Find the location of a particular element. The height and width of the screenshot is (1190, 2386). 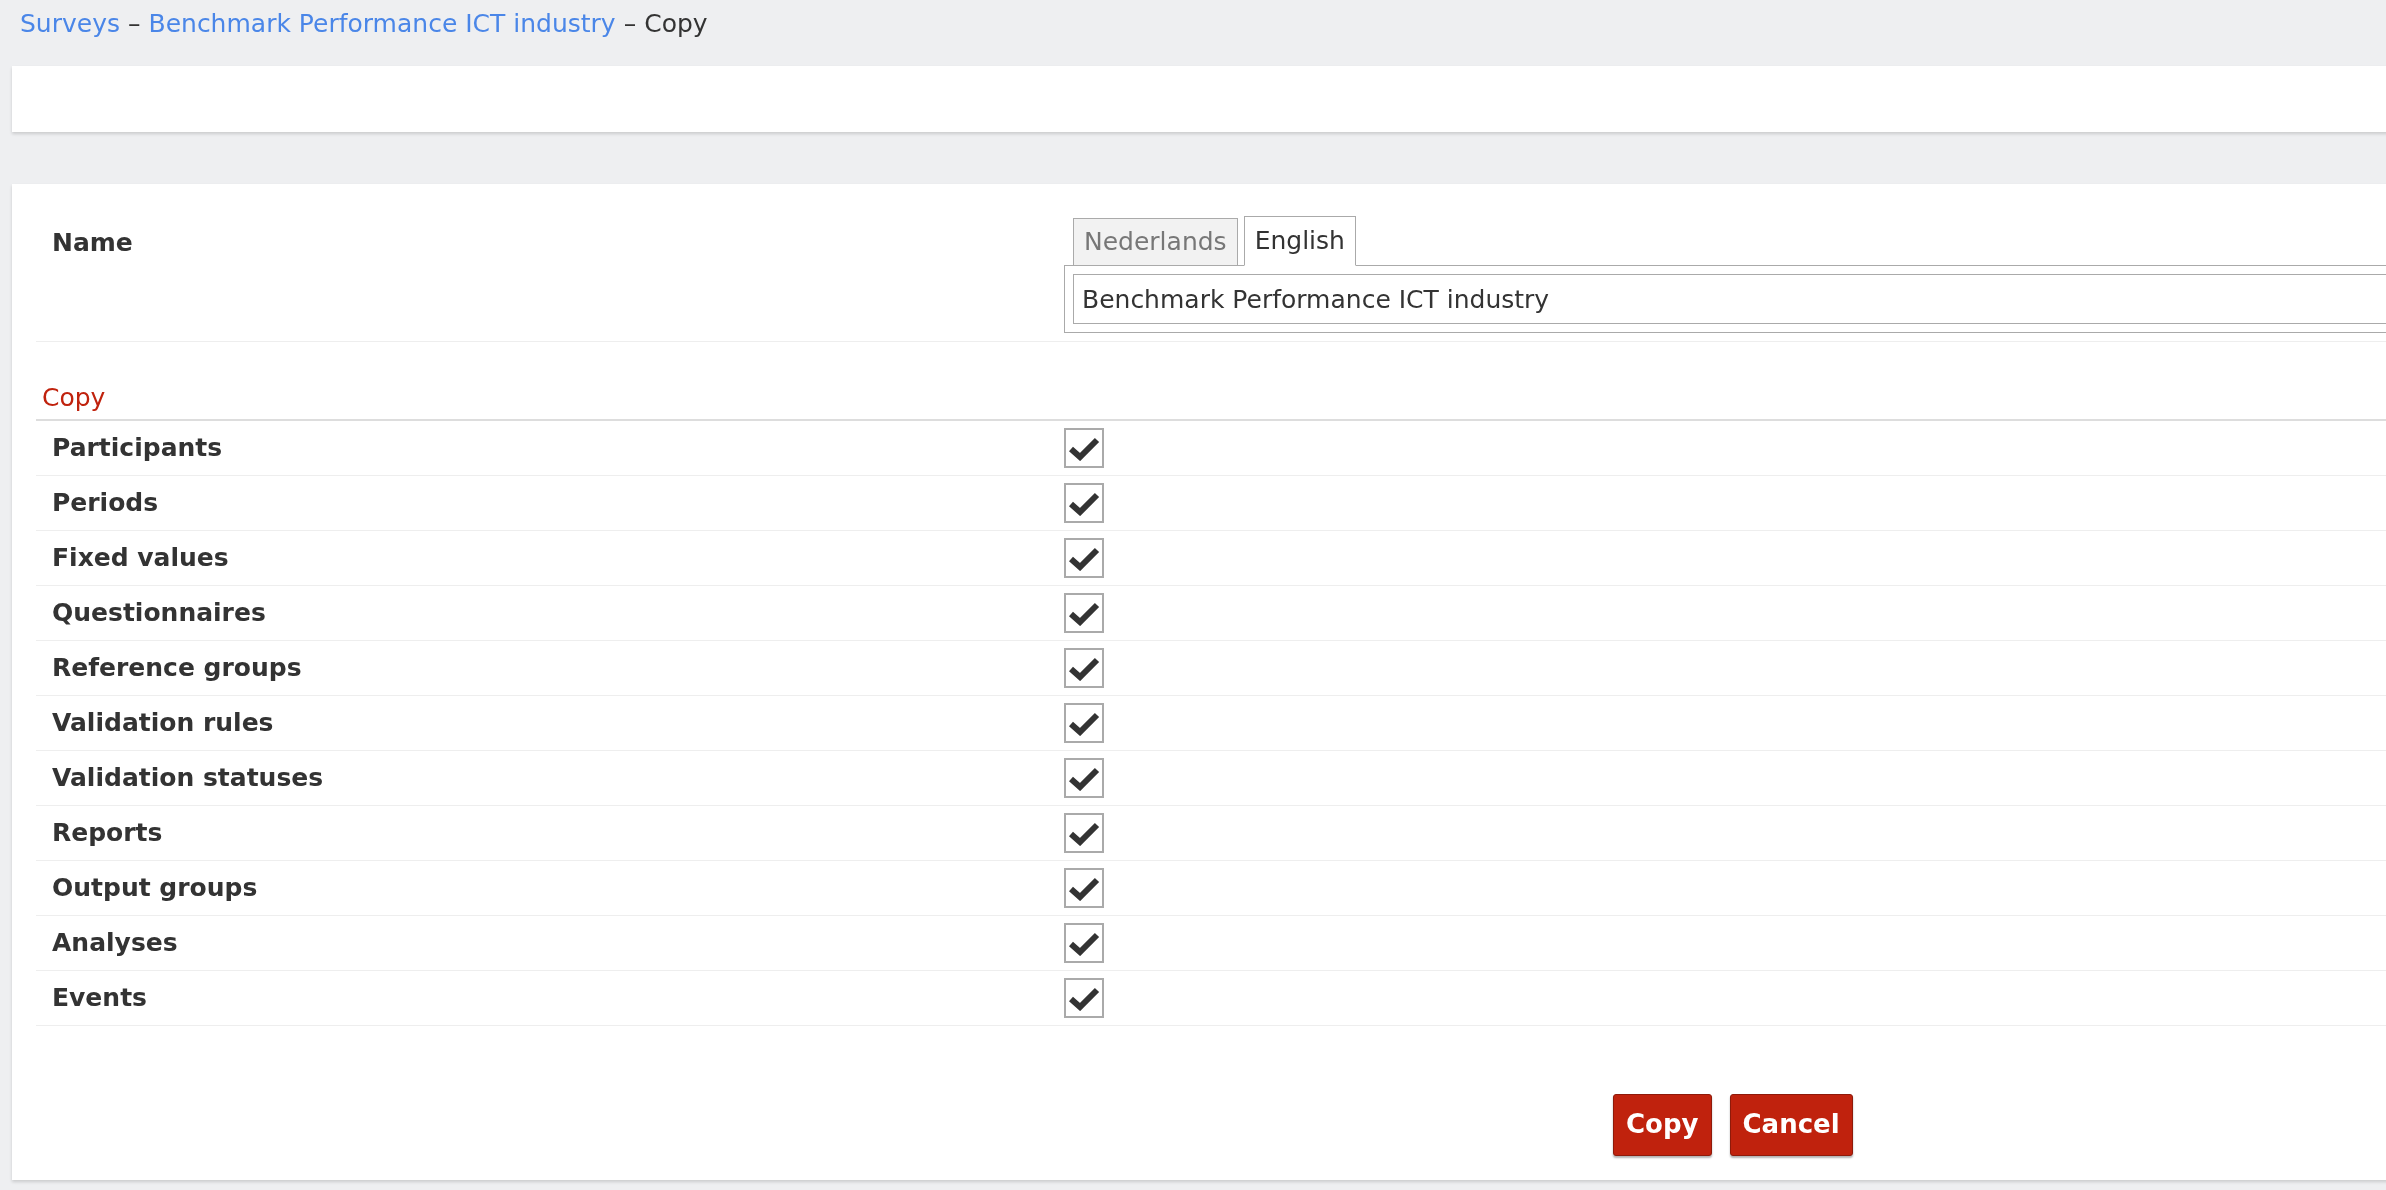

option-label: Events is located at coordinates (99, 997).